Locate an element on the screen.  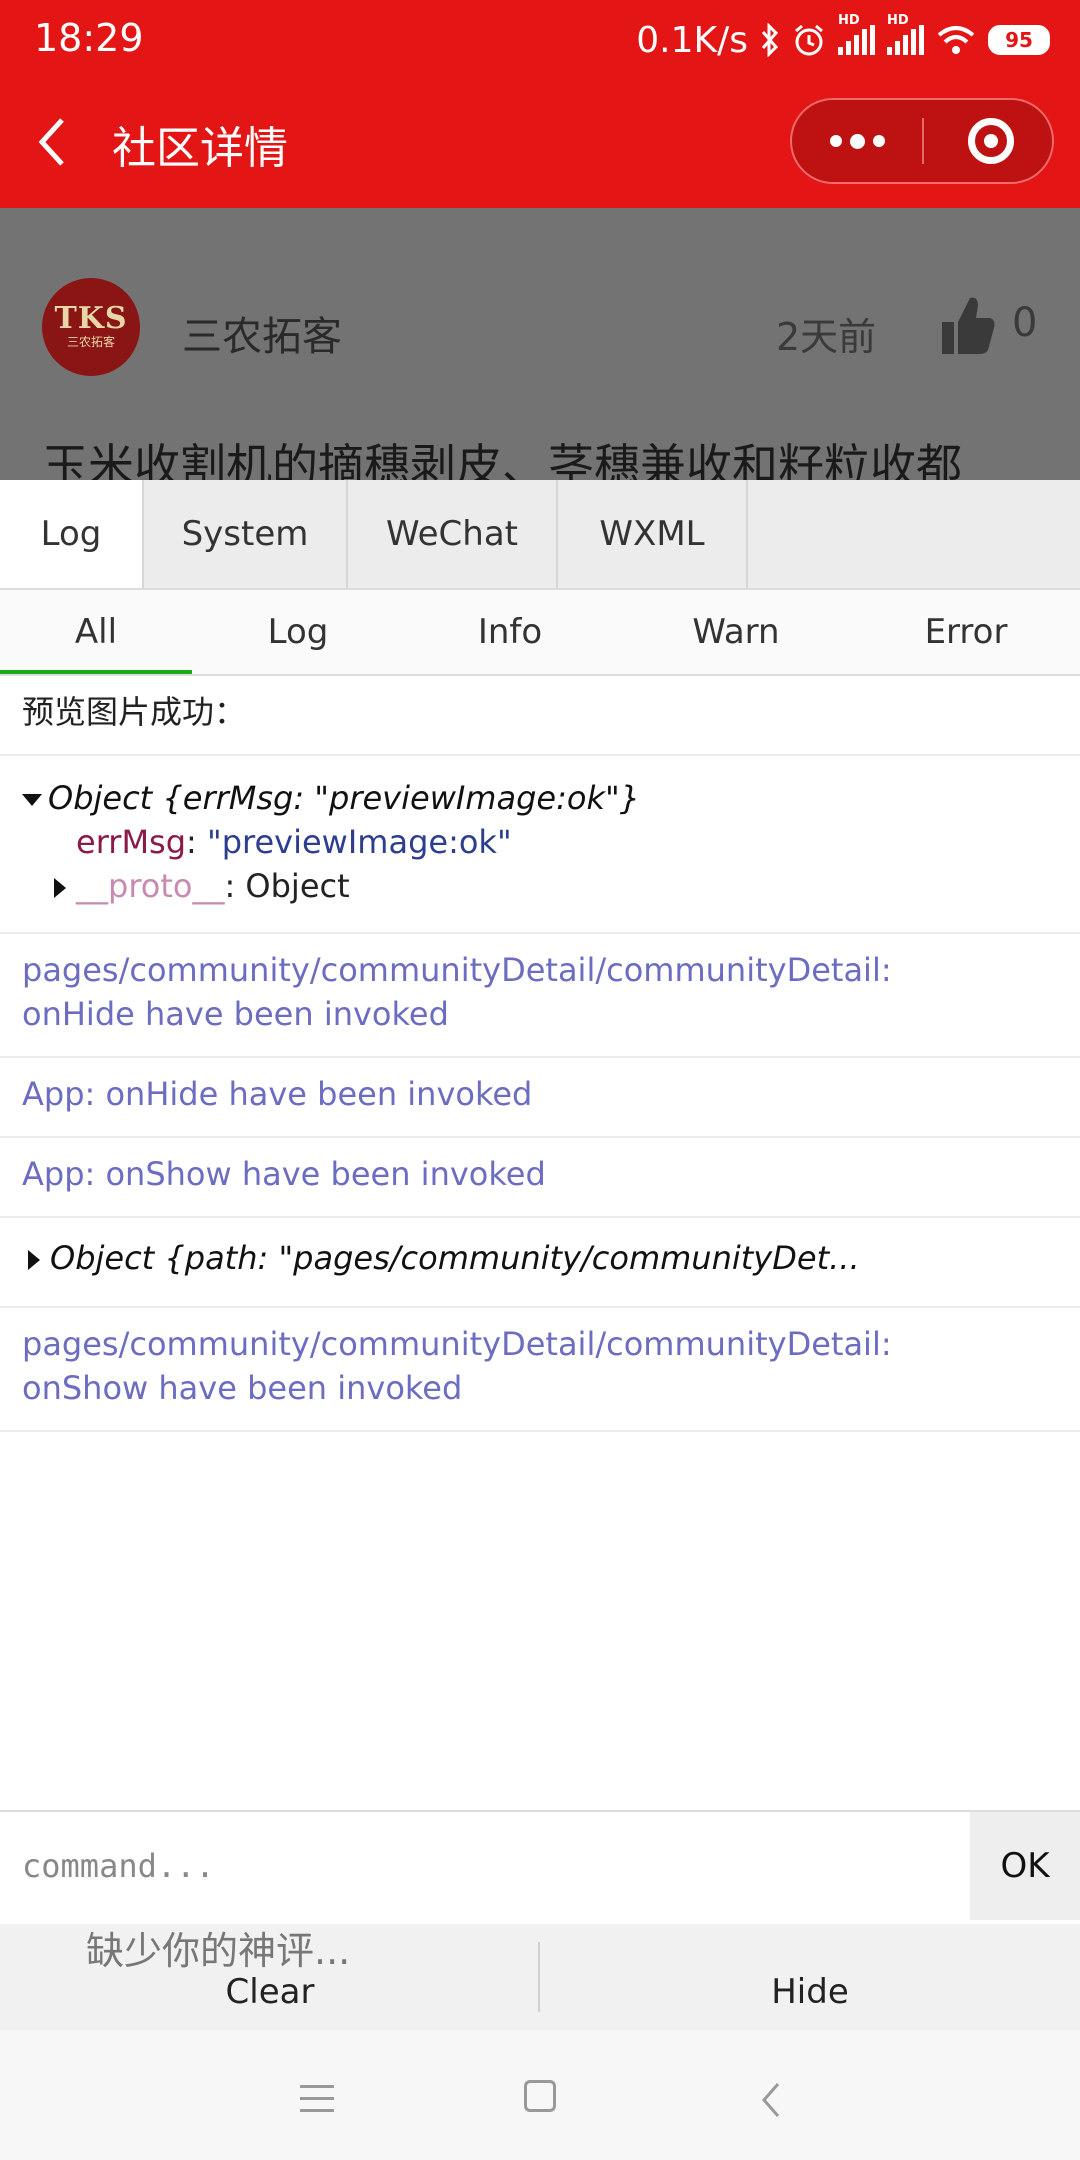
status-time: 18:29 is located at coordinates (89, 38).